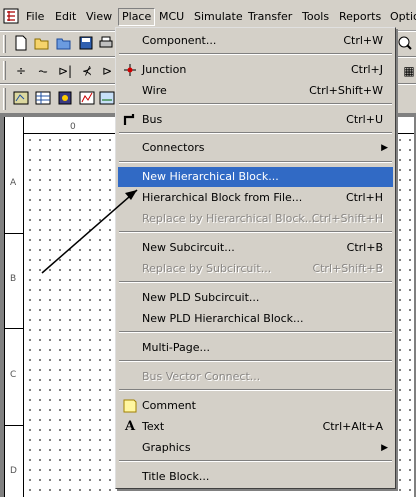 This screenshot has height=497, width=416. What do you see at coordinates (137, 17) in the screenshot?
I see `menu-place: Place` at bounding box center [137, 17].